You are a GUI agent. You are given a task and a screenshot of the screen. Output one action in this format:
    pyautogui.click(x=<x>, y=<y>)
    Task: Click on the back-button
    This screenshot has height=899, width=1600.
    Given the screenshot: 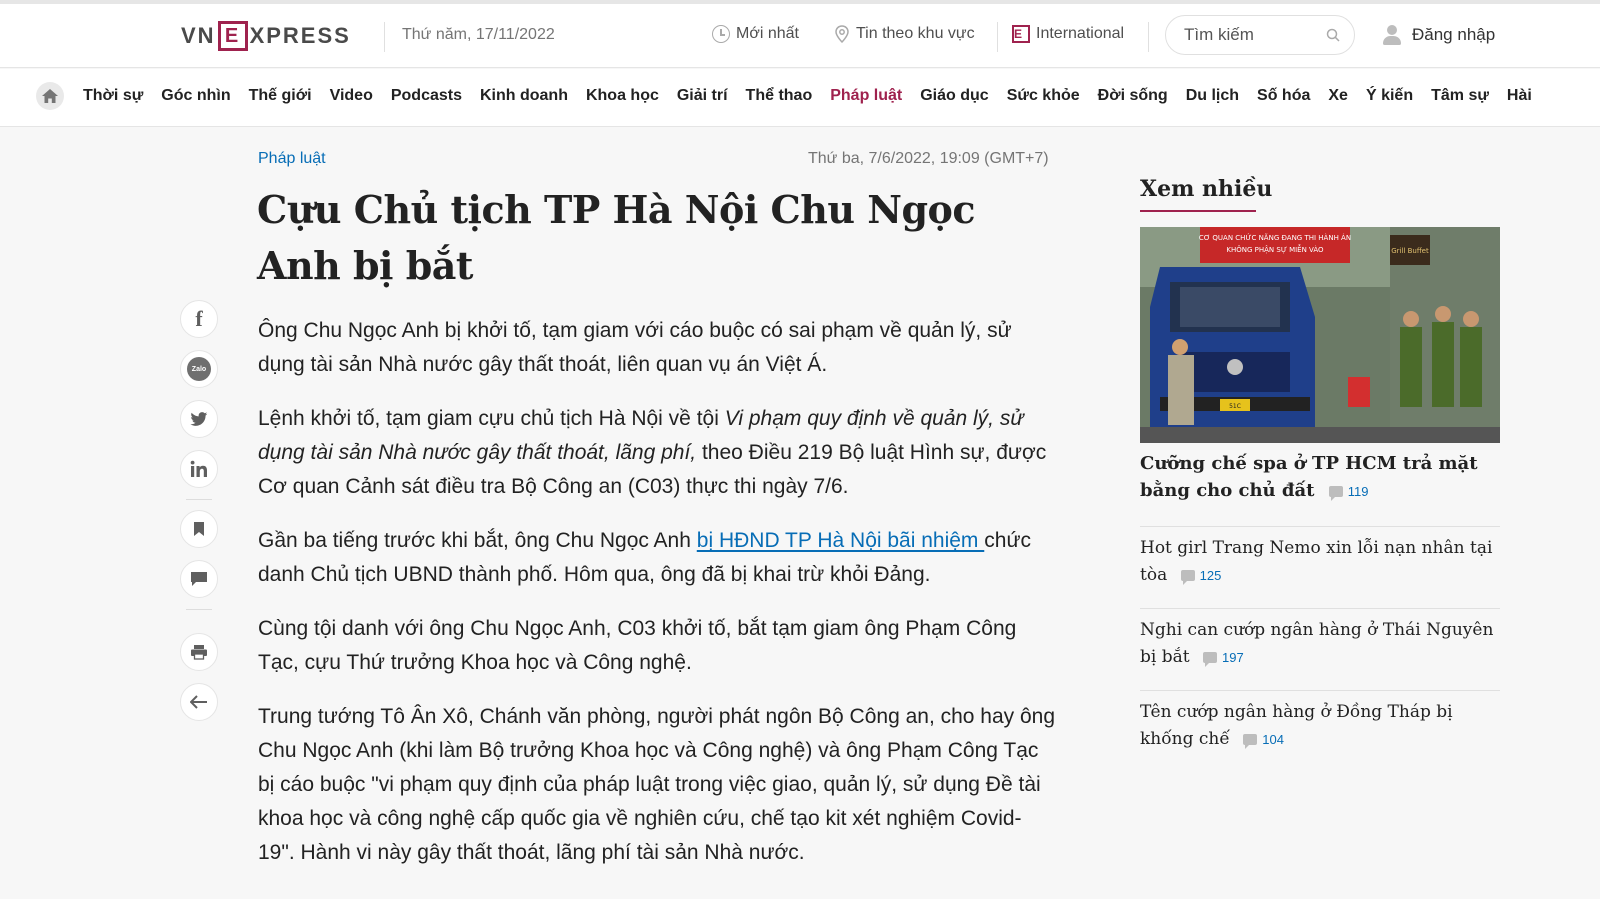 What is the action you would take?
    pyautogui.click(x=199, y=702)
    